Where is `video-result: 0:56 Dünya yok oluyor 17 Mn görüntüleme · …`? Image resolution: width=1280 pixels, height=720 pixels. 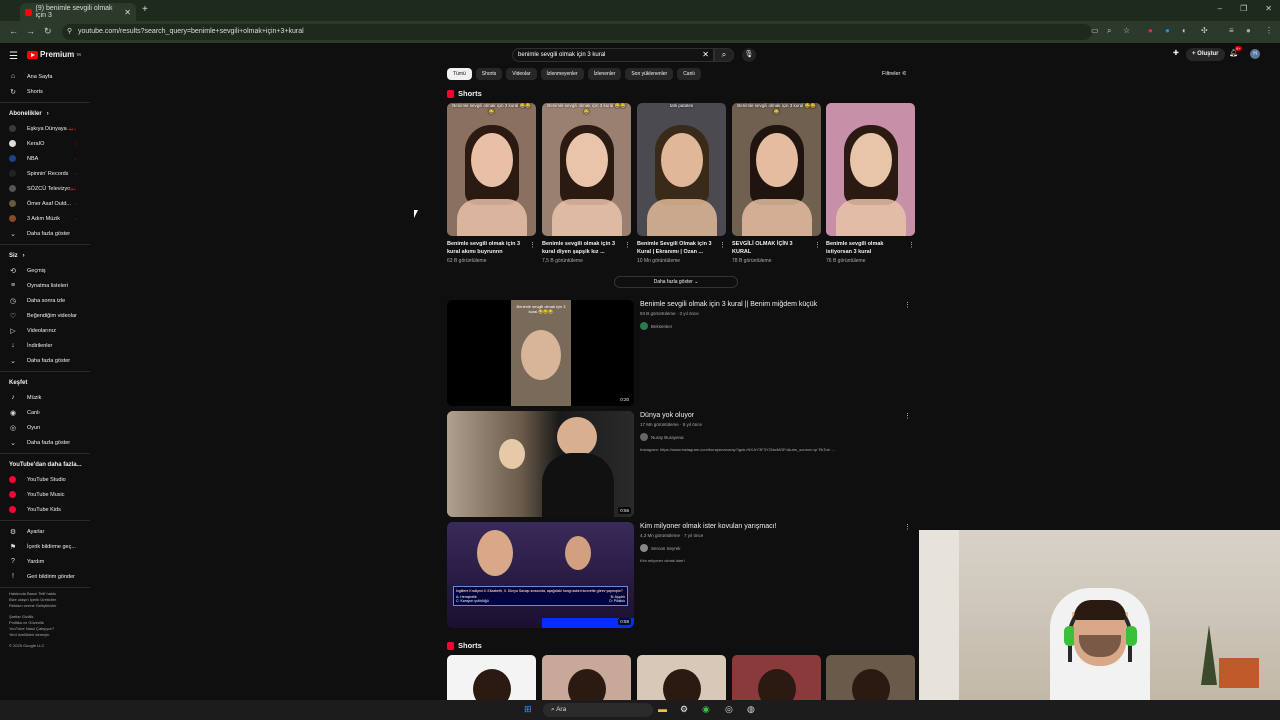
video-result: 0:56 Dünya yok oluyor 17 Mn görüntüleme · … is located at coordinates (682, 464).